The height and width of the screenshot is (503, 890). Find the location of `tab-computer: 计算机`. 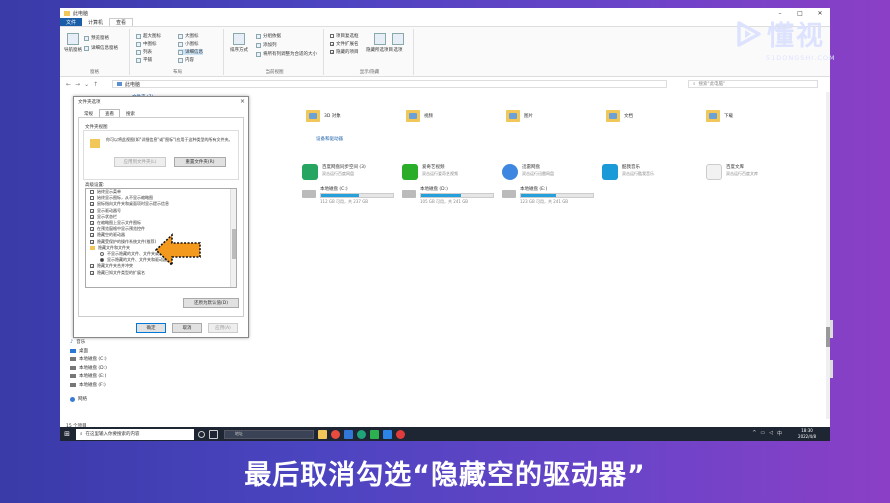

tab-computer: 计算机 is located at coordinates (95, 22).